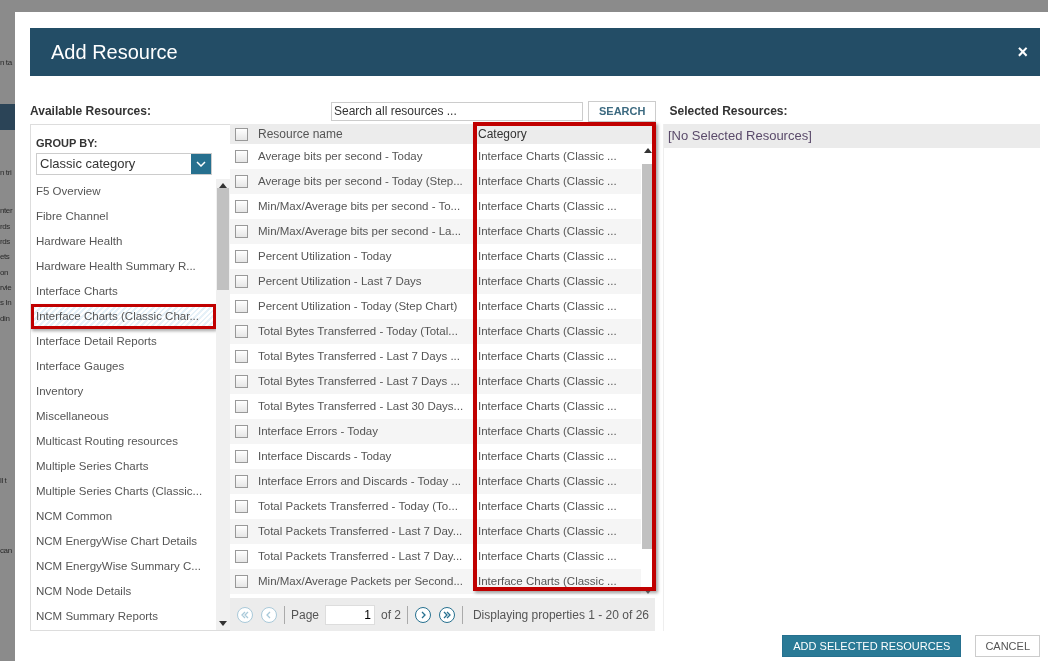 This screenshot has height=661, width=1048. Describe the element at coordinates (223, 239) in the screenshot. I see `scroll-thumb` at that location.